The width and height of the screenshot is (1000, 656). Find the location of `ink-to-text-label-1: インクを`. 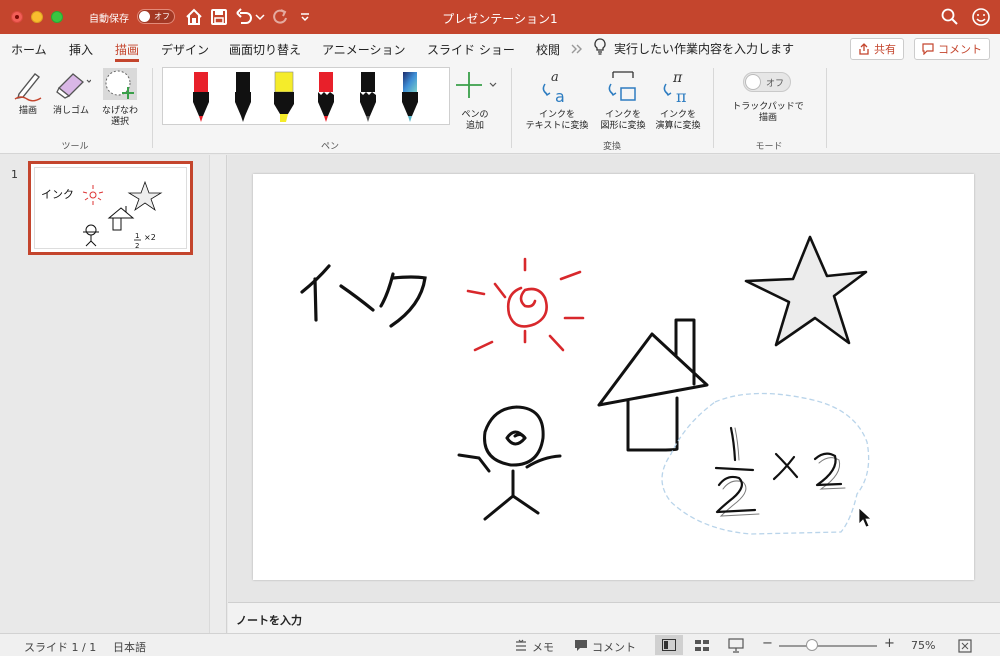

ink-to-text-label-1: インクを is located at coordinates (556, 115).